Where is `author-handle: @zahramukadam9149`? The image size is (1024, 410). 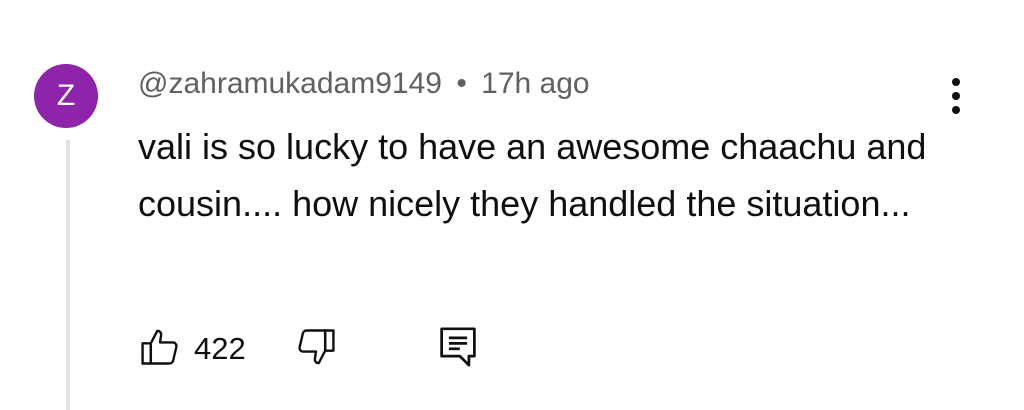 author-handle: @zahramukadam9149 is located at coordinates (290, 83).